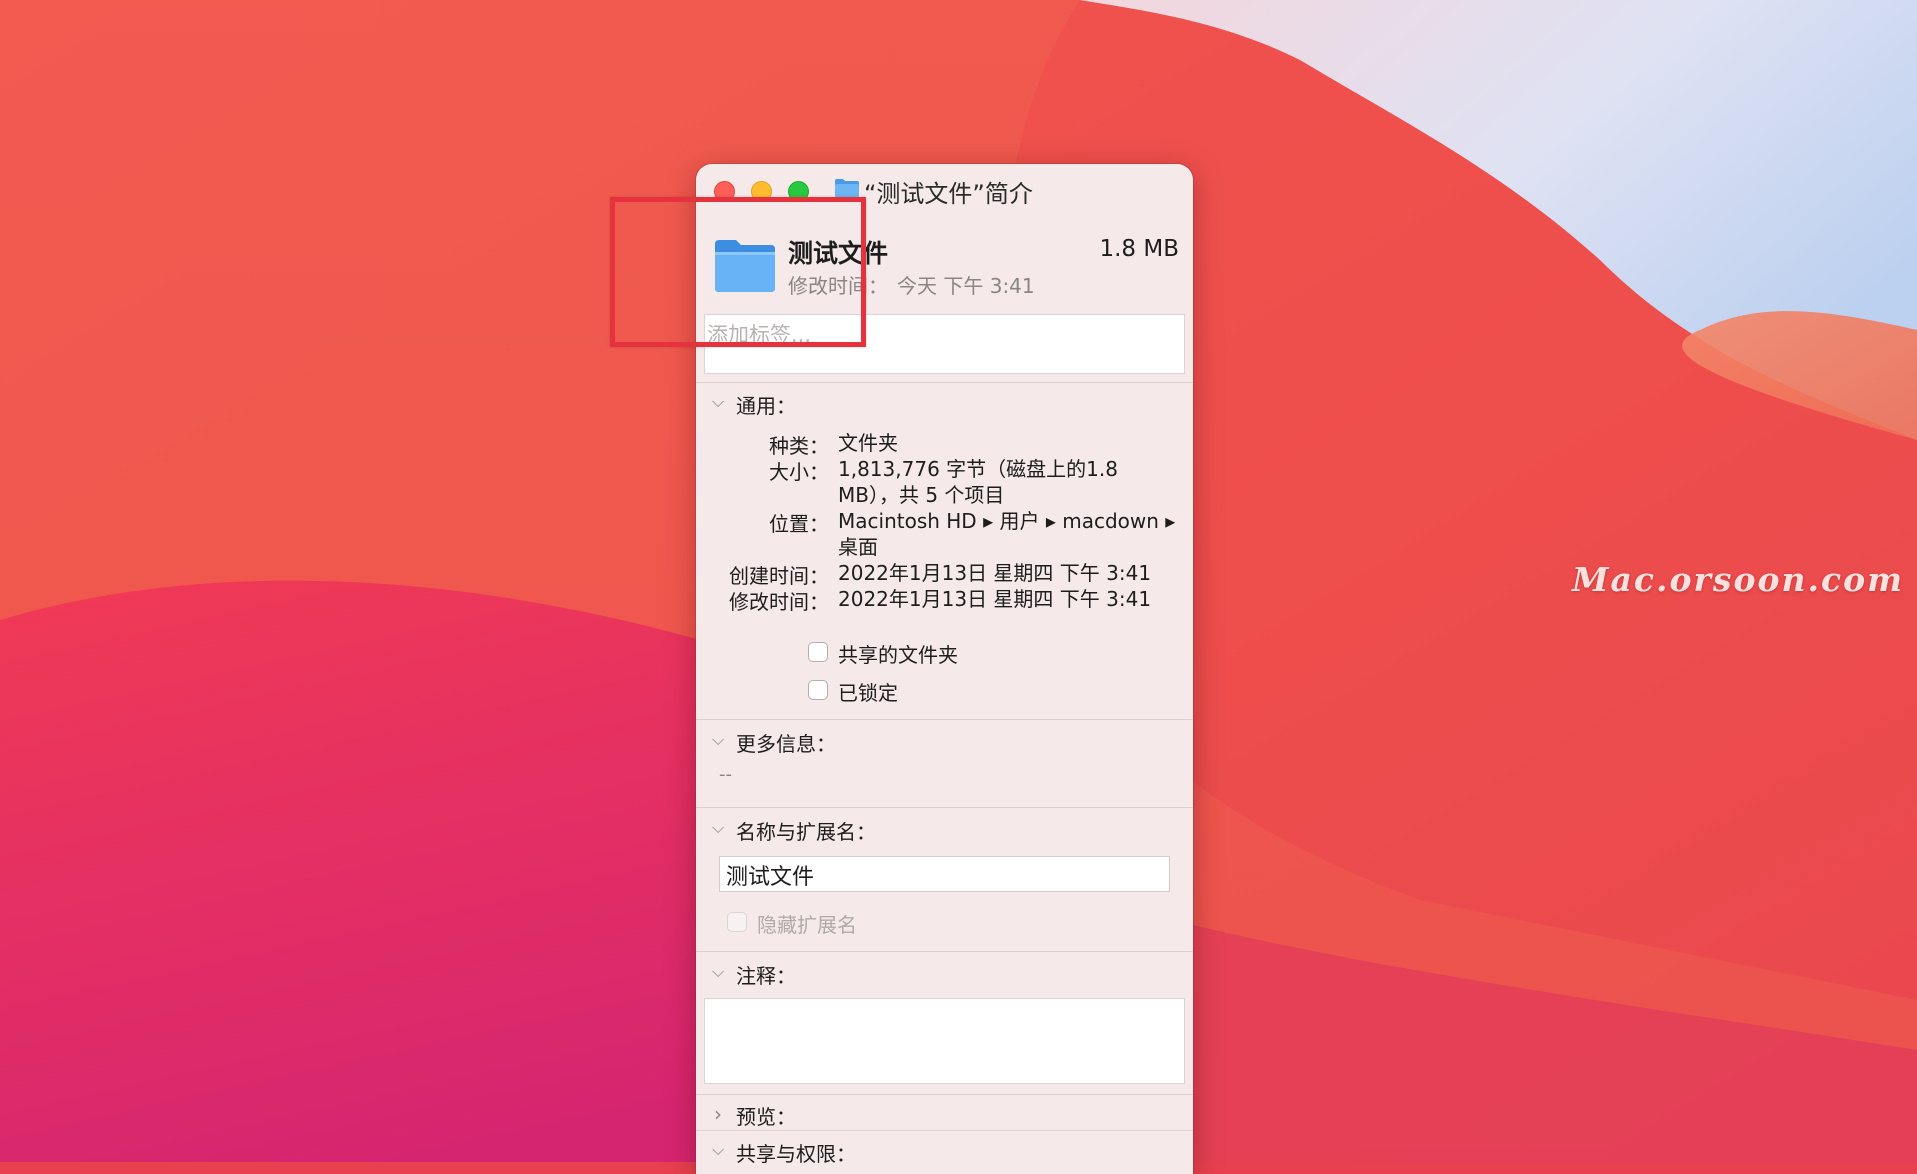 The height and width of the screenshot is (1174, 1917). What do you see at coordinates (718, 1114) in the screenshot?
I see `chevron-right-icon: ›` at bounding box center [718, 1114].